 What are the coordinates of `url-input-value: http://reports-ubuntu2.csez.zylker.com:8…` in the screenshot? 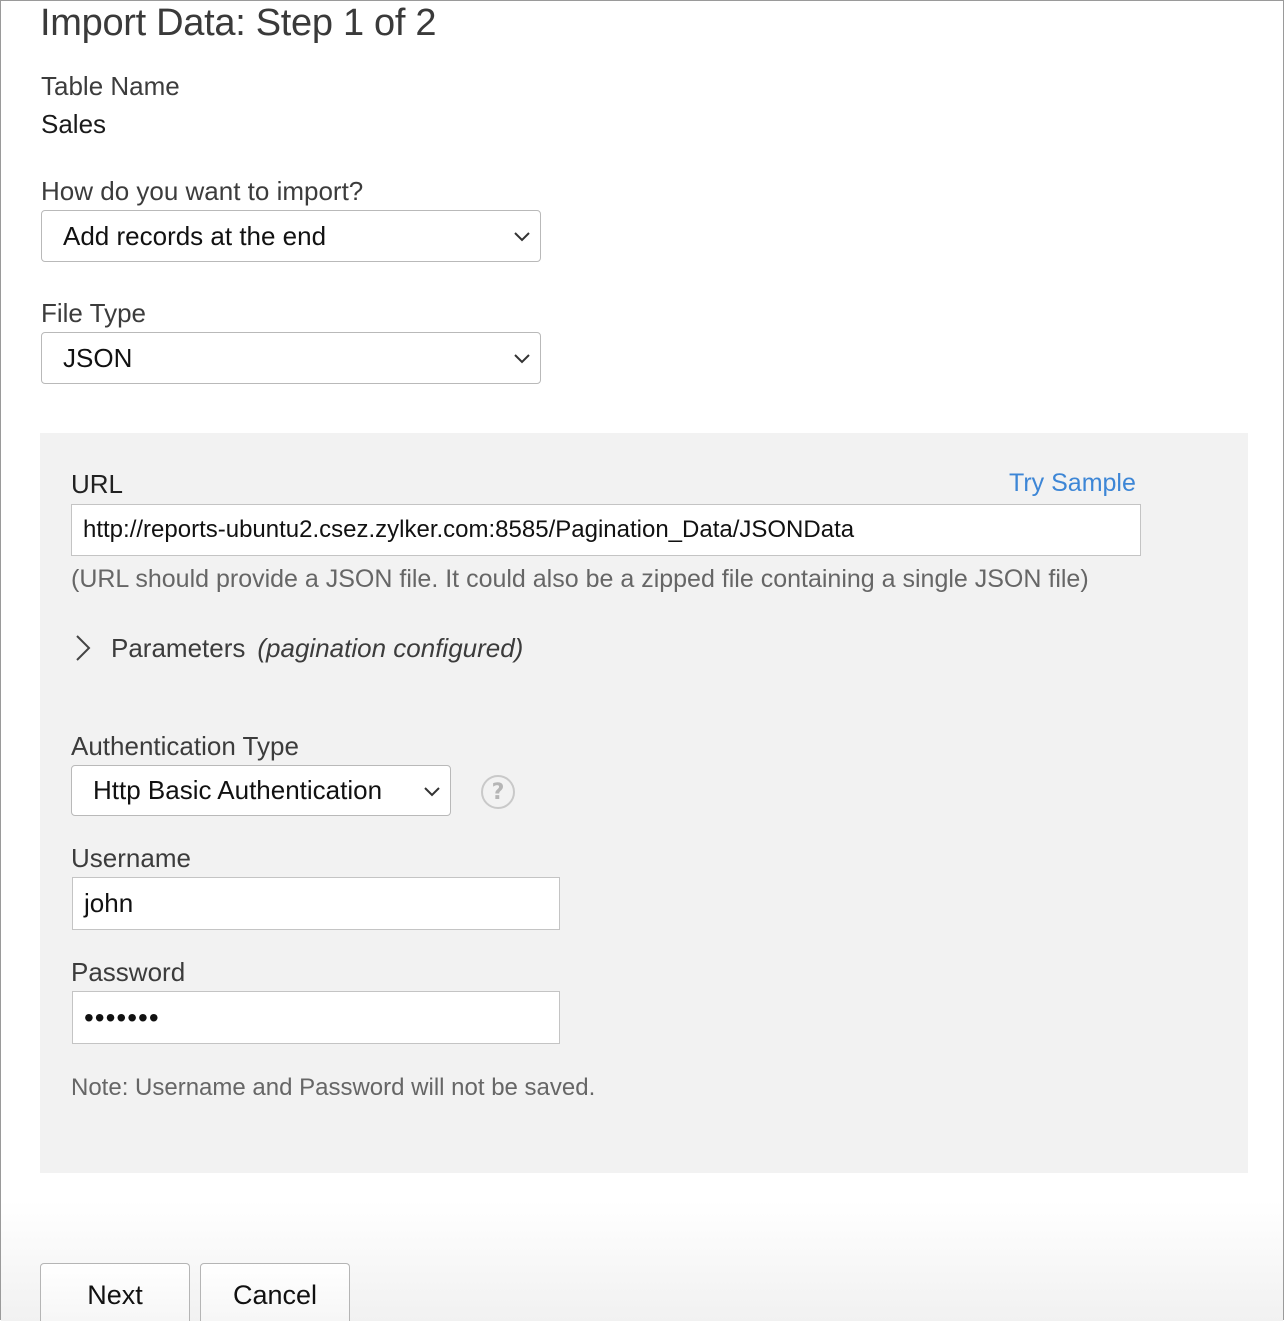 It's located at (469, 529).